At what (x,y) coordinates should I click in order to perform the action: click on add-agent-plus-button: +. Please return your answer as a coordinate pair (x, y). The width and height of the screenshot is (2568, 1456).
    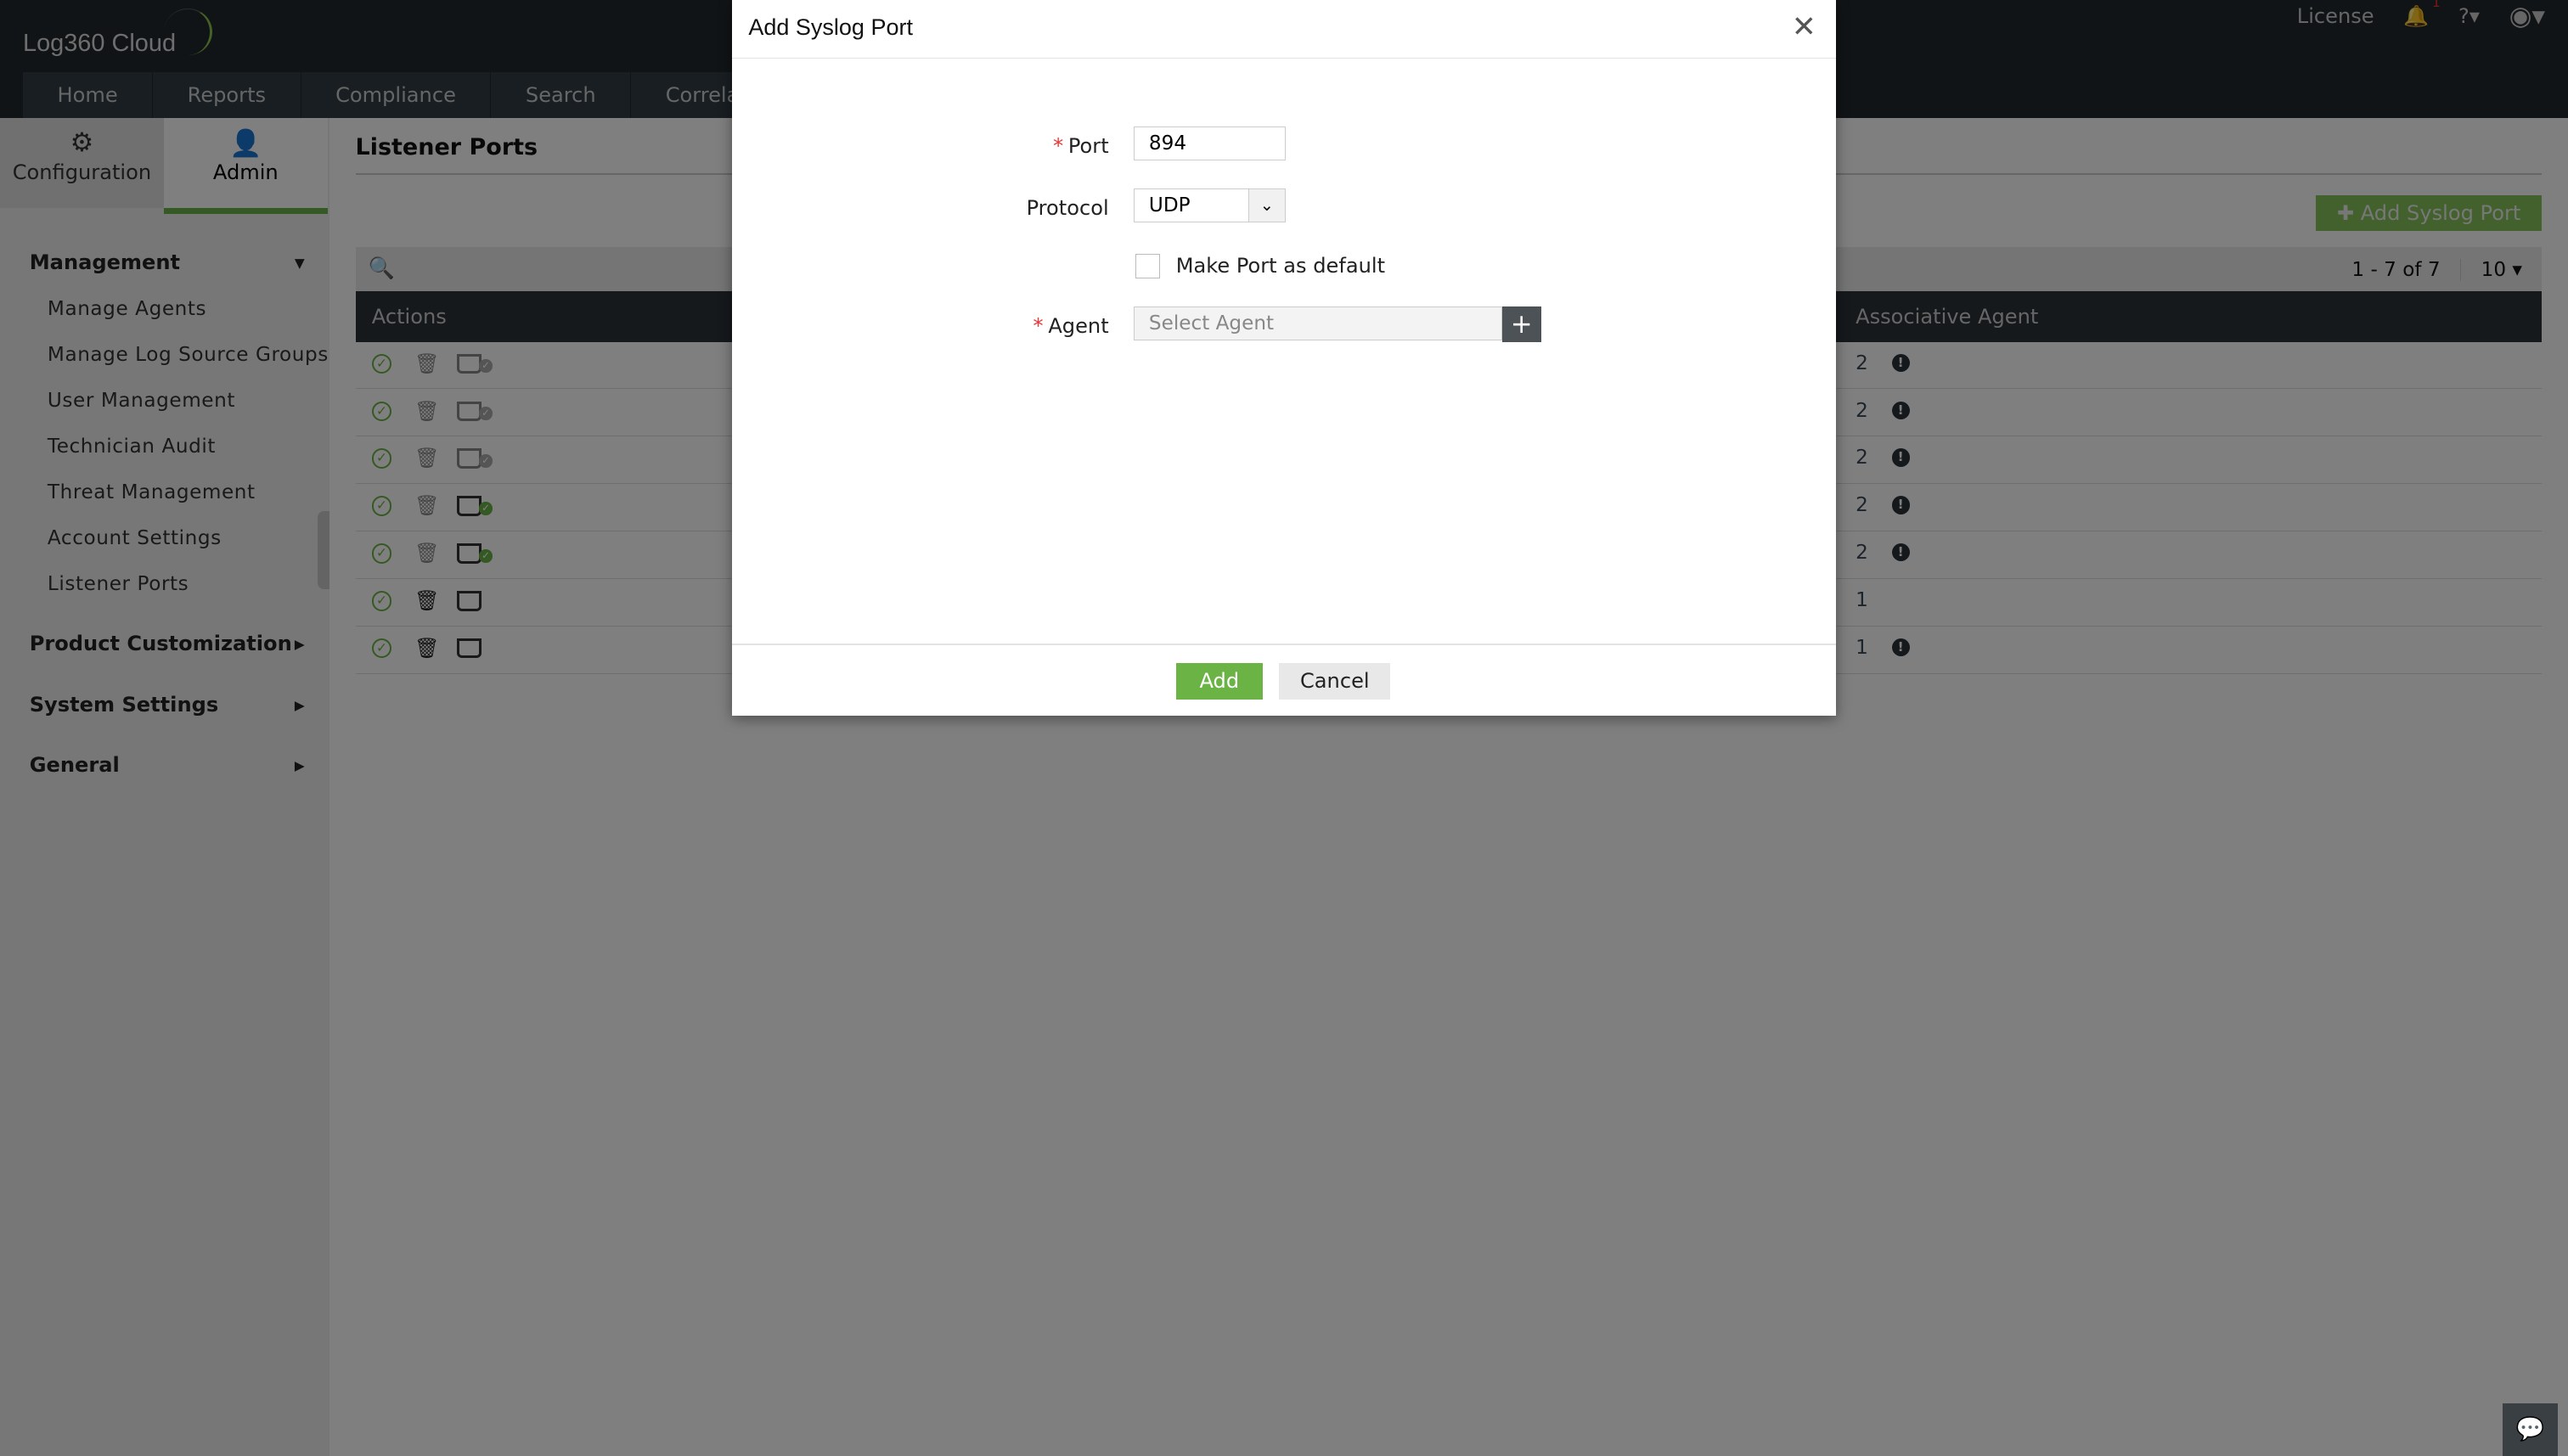
    Looking at the image, I should click on (1521, 324).